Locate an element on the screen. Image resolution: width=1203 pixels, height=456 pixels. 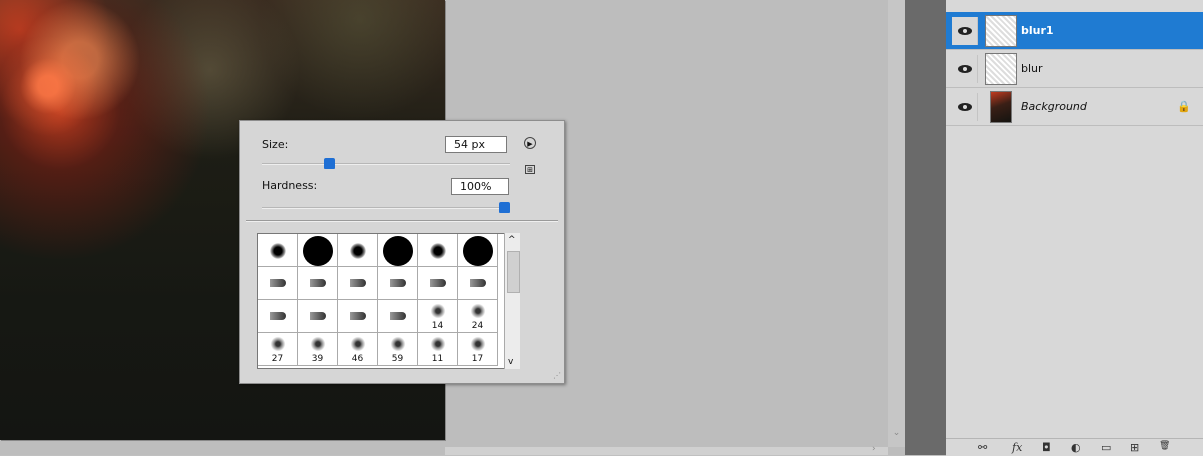
layer-row: blur1 is located at coordinates (1074, 31).